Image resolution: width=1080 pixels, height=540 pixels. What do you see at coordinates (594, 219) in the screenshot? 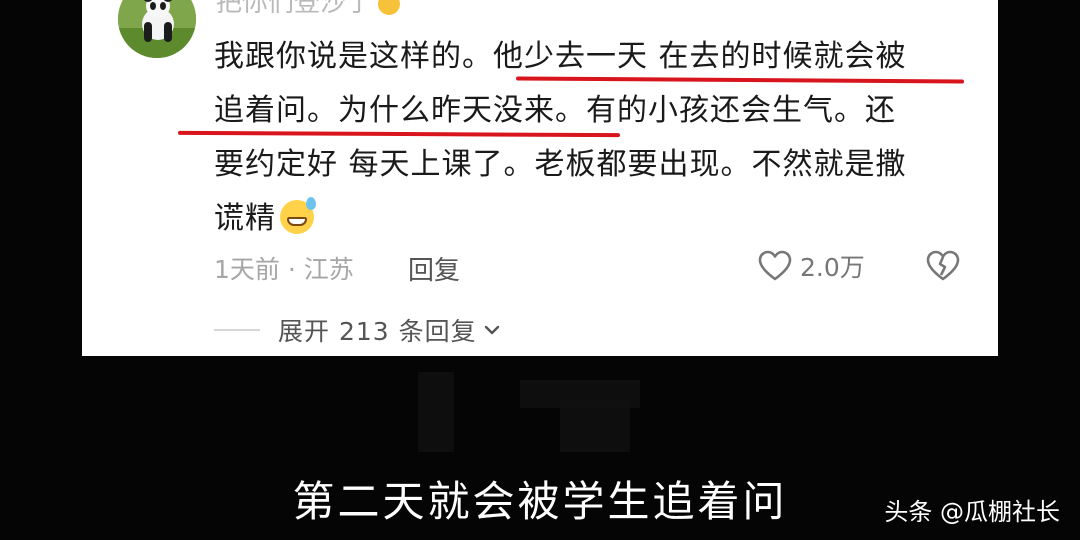
I see `comment-line-last: 谎精` at bounding box center [594, 219].